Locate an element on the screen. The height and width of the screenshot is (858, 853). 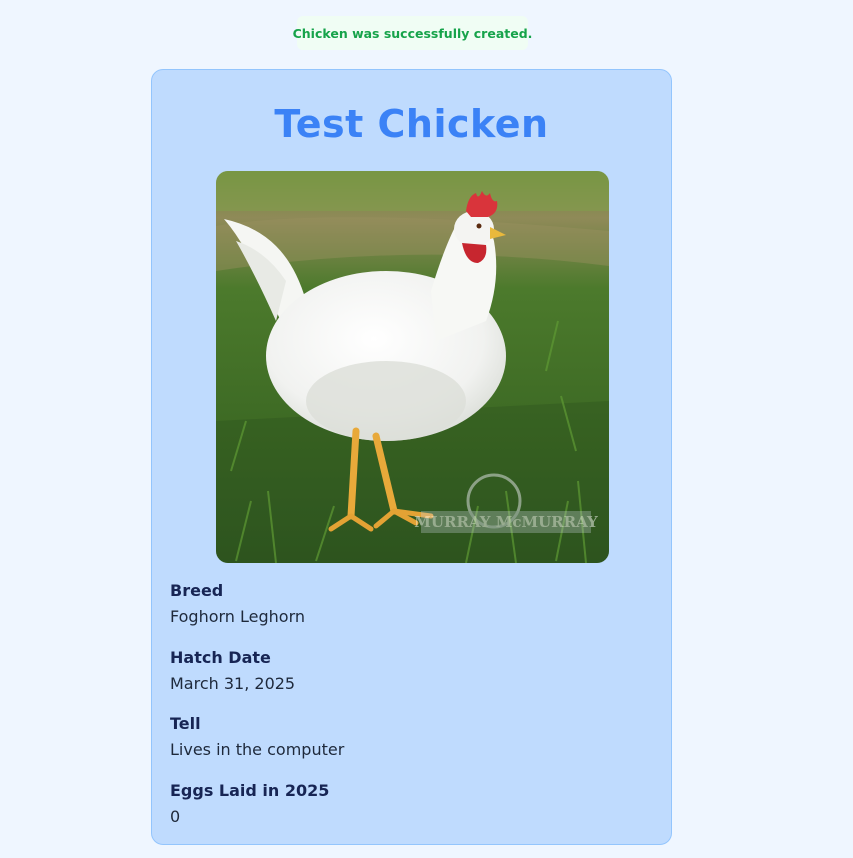
field-breed: Breed Foghorn Leghorn is located at coordinates (411, 613).